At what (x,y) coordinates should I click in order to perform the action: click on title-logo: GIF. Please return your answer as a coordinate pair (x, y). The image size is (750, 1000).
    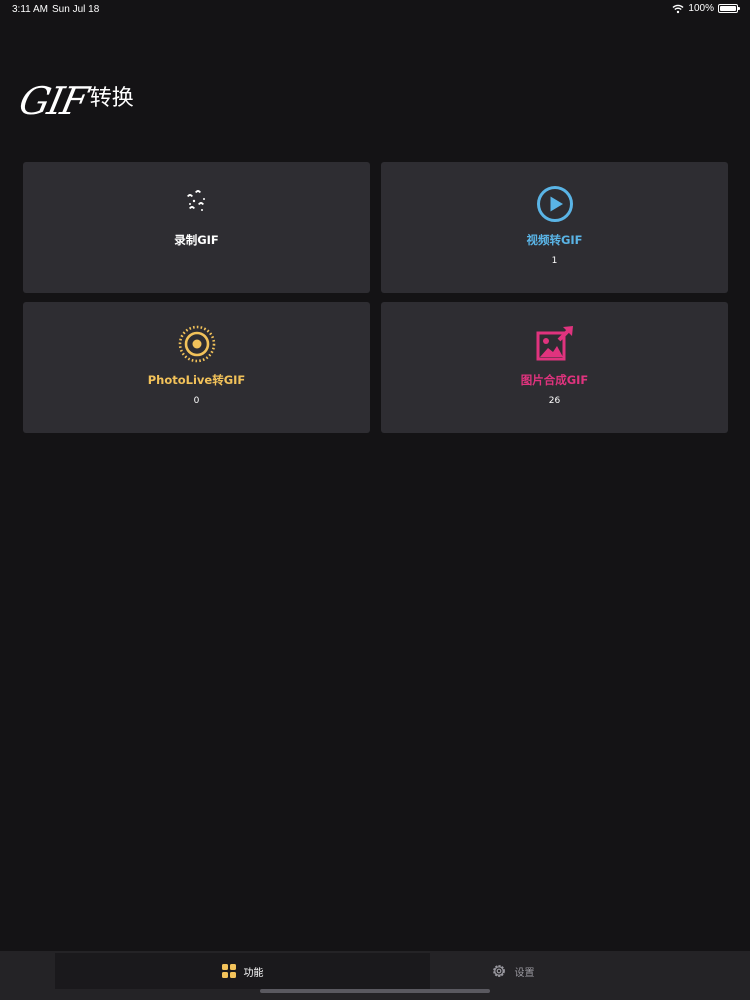
    Looking at the image, I should click on (53, 101).